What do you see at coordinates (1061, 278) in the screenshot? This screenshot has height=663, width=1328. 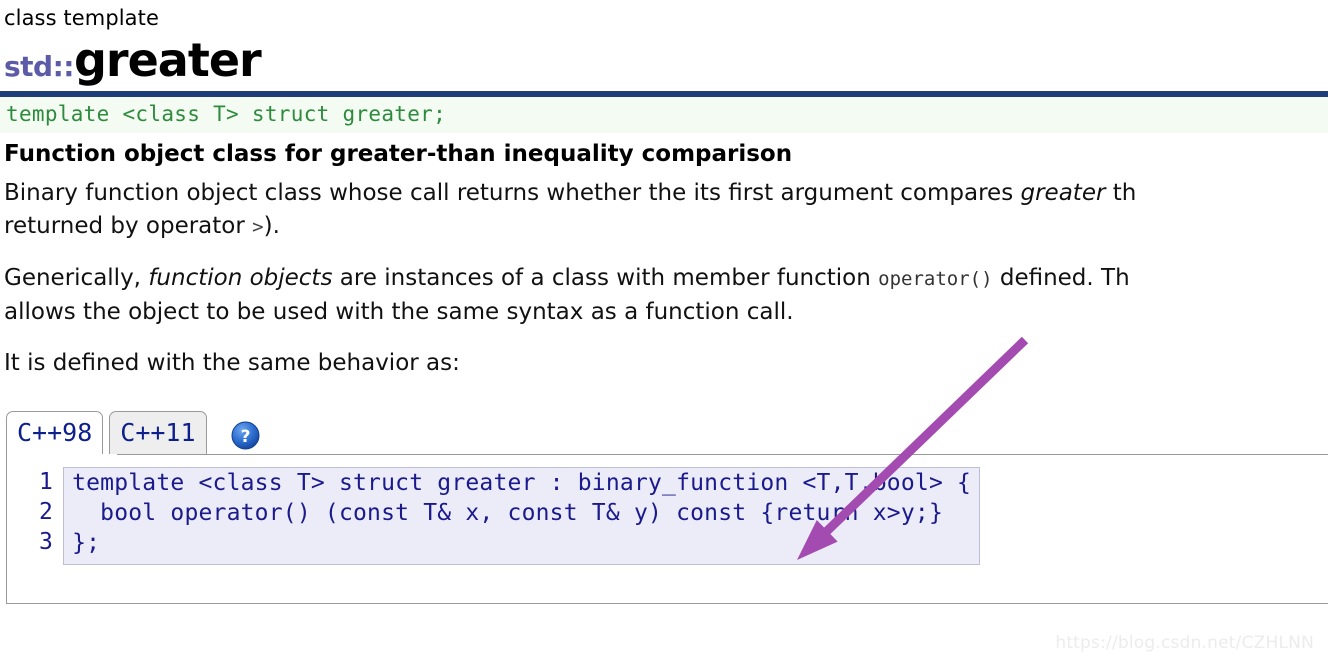 I see `p2-text-c: defined. Th` at bounding box center [1061, 278].